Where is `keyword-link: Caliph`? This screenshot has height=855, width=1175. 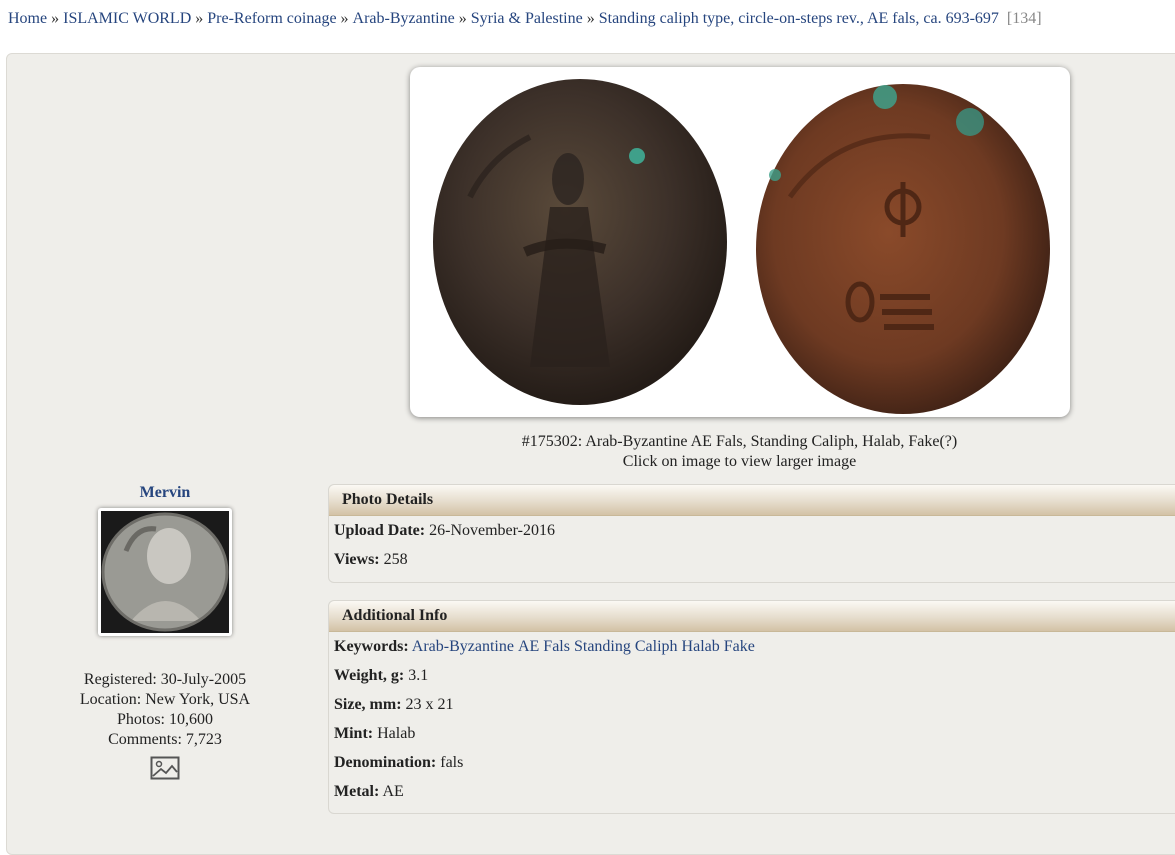
keyword-link: Caliph is located at coordinates (656, 646).